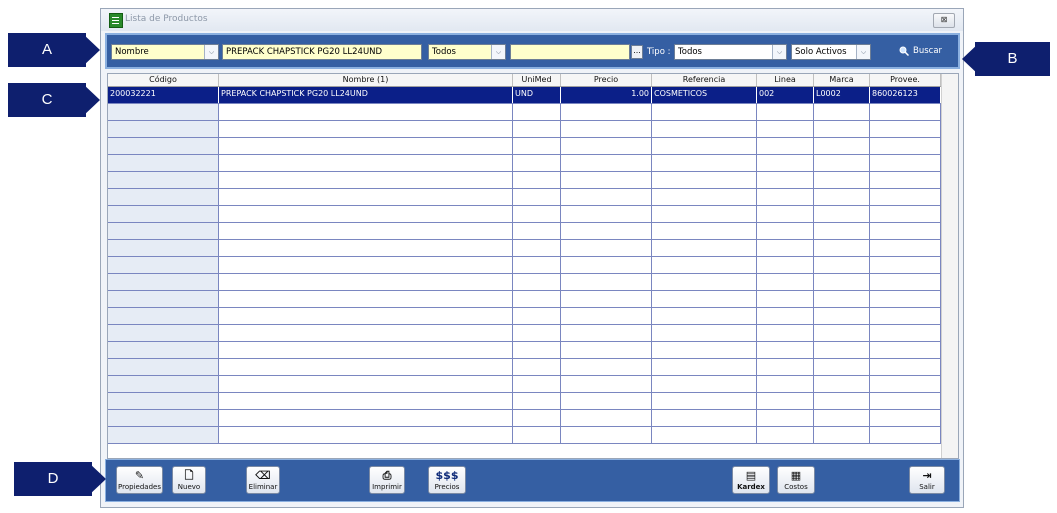  What do you see at coordinates (263, 480) in the screenshot?
I see `delete-button: ⌫ Eliminar` at bounding box center [263, 480].